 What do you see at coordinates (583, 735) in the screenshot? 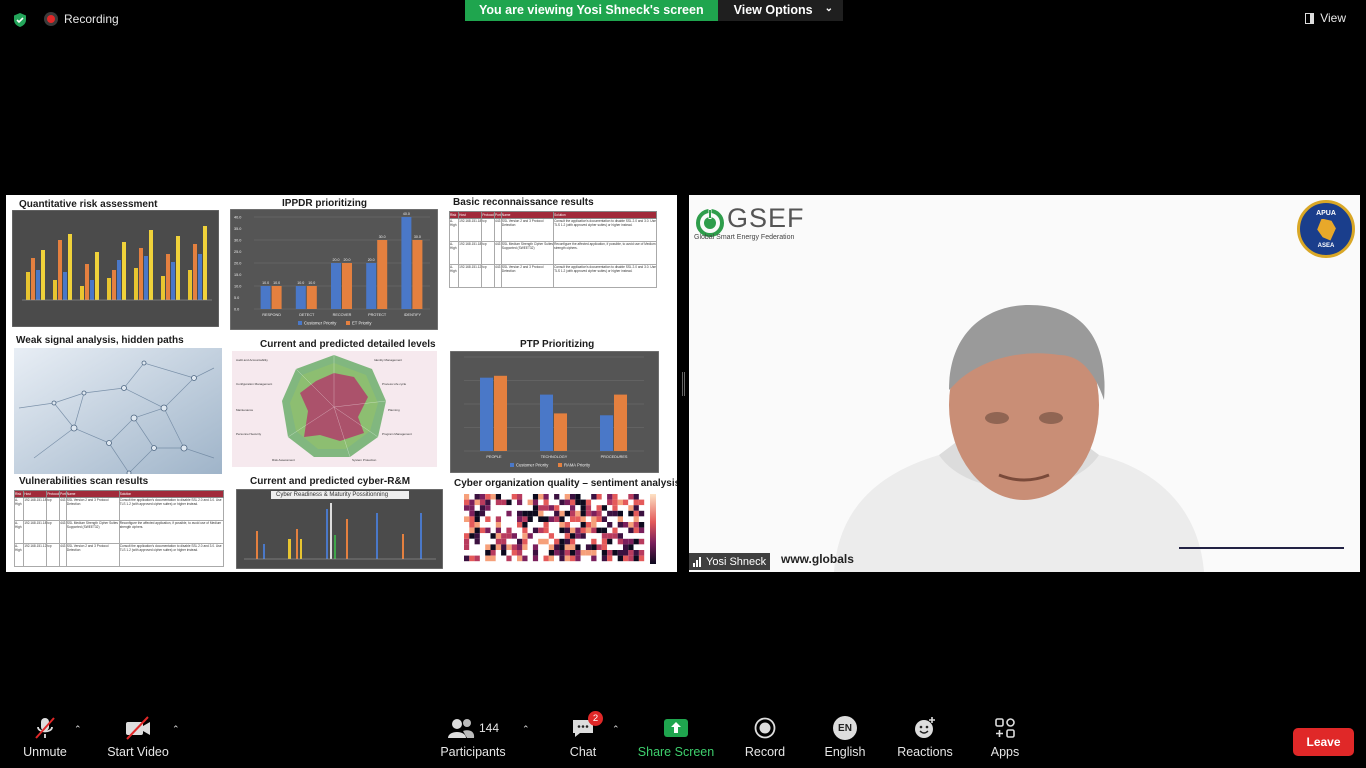
I see `chat-button: 2 Chat` at bounding box center [583, 735].